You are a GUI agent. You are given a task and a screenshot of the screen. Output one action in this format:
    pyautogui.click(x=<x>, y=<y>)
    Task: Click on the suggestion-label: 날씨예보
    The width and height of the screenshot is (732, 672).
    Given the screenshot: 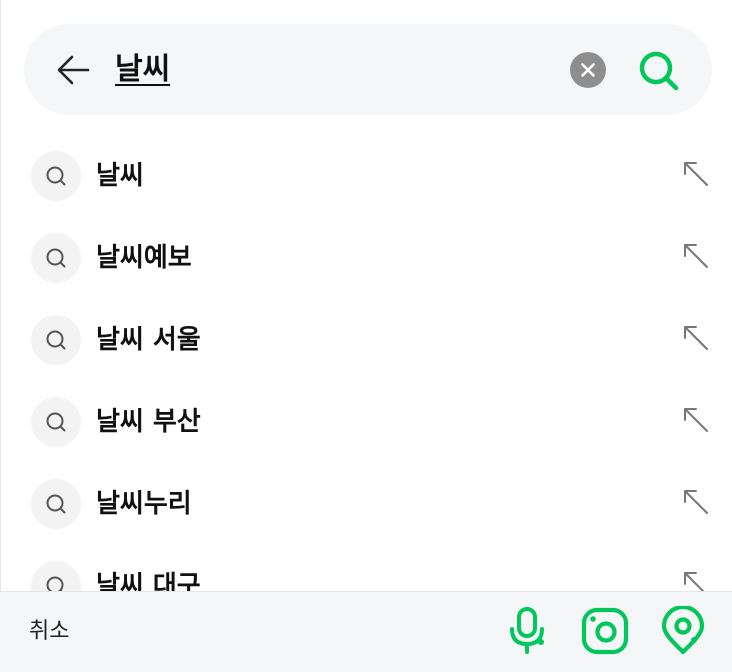 What is the action you would take?
    pyautogui.click(x=144, y=258)
    